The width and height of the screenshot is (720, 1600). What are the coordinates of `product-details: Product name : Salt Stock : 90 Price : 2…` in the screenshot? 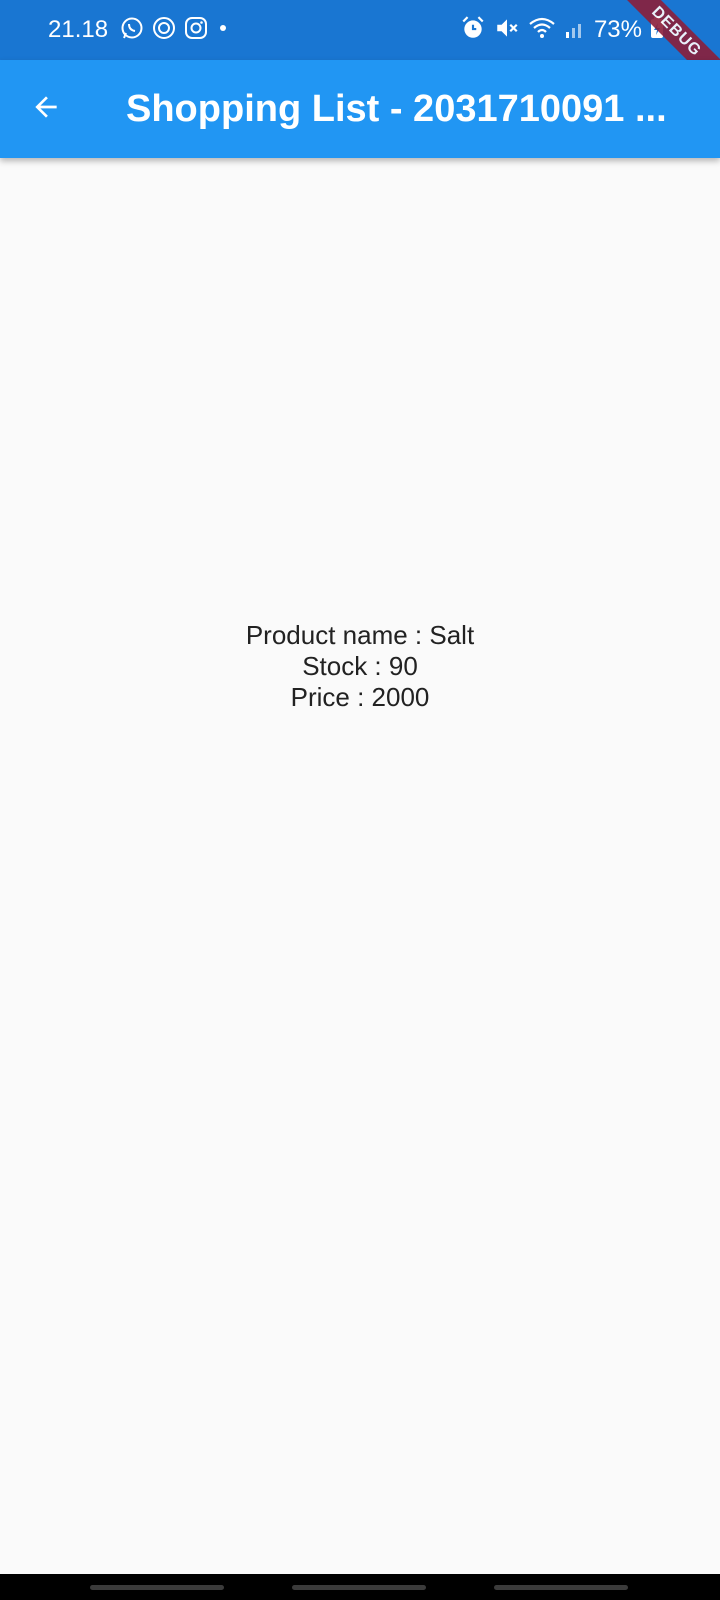 It's located at (360, 666).